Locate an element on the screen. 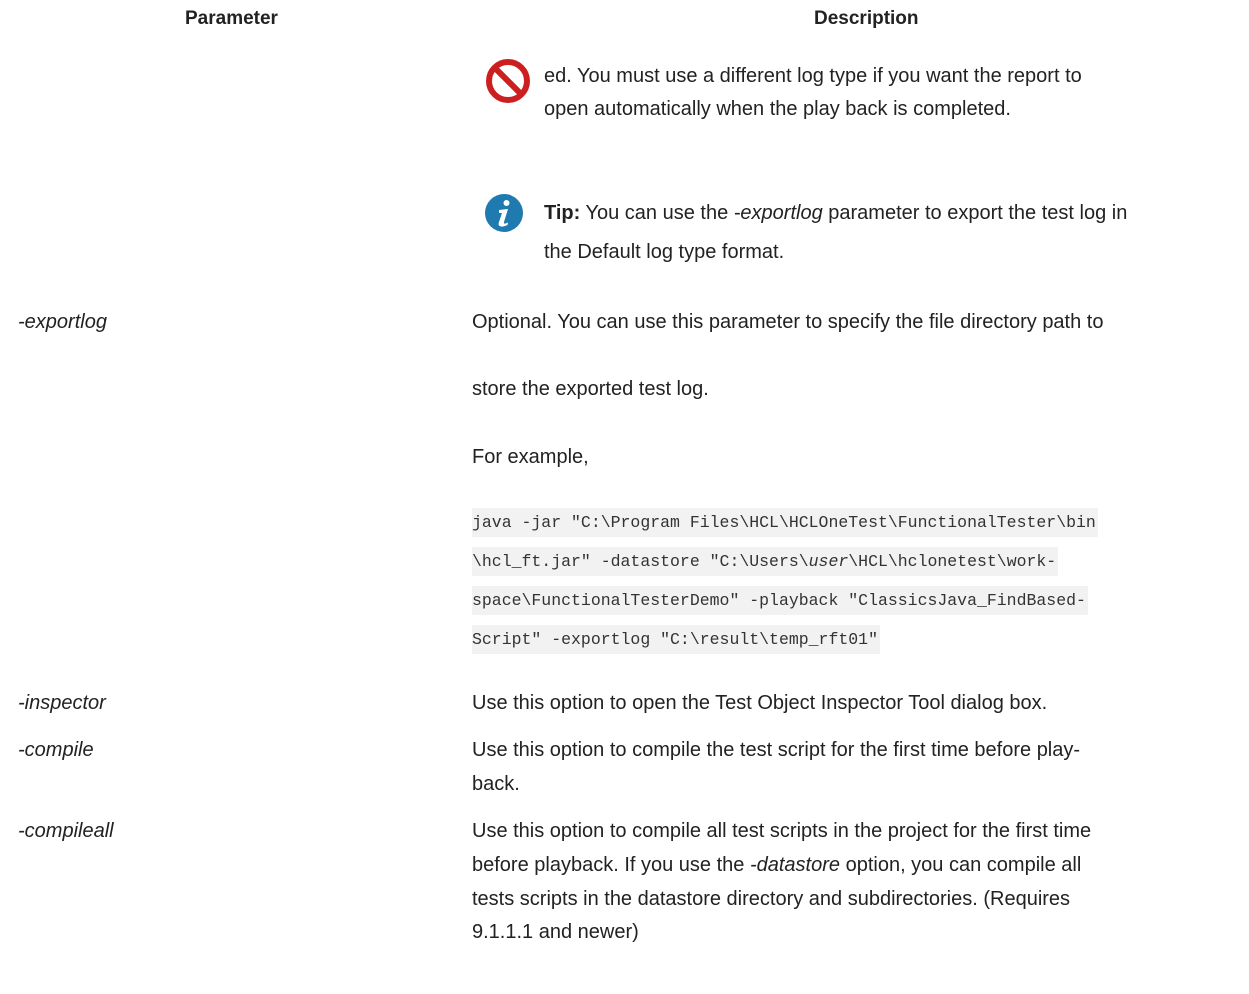 This screenshot has height=994, width=1249. param-exportlog: -exportlog is located at coordinates (62, 322).